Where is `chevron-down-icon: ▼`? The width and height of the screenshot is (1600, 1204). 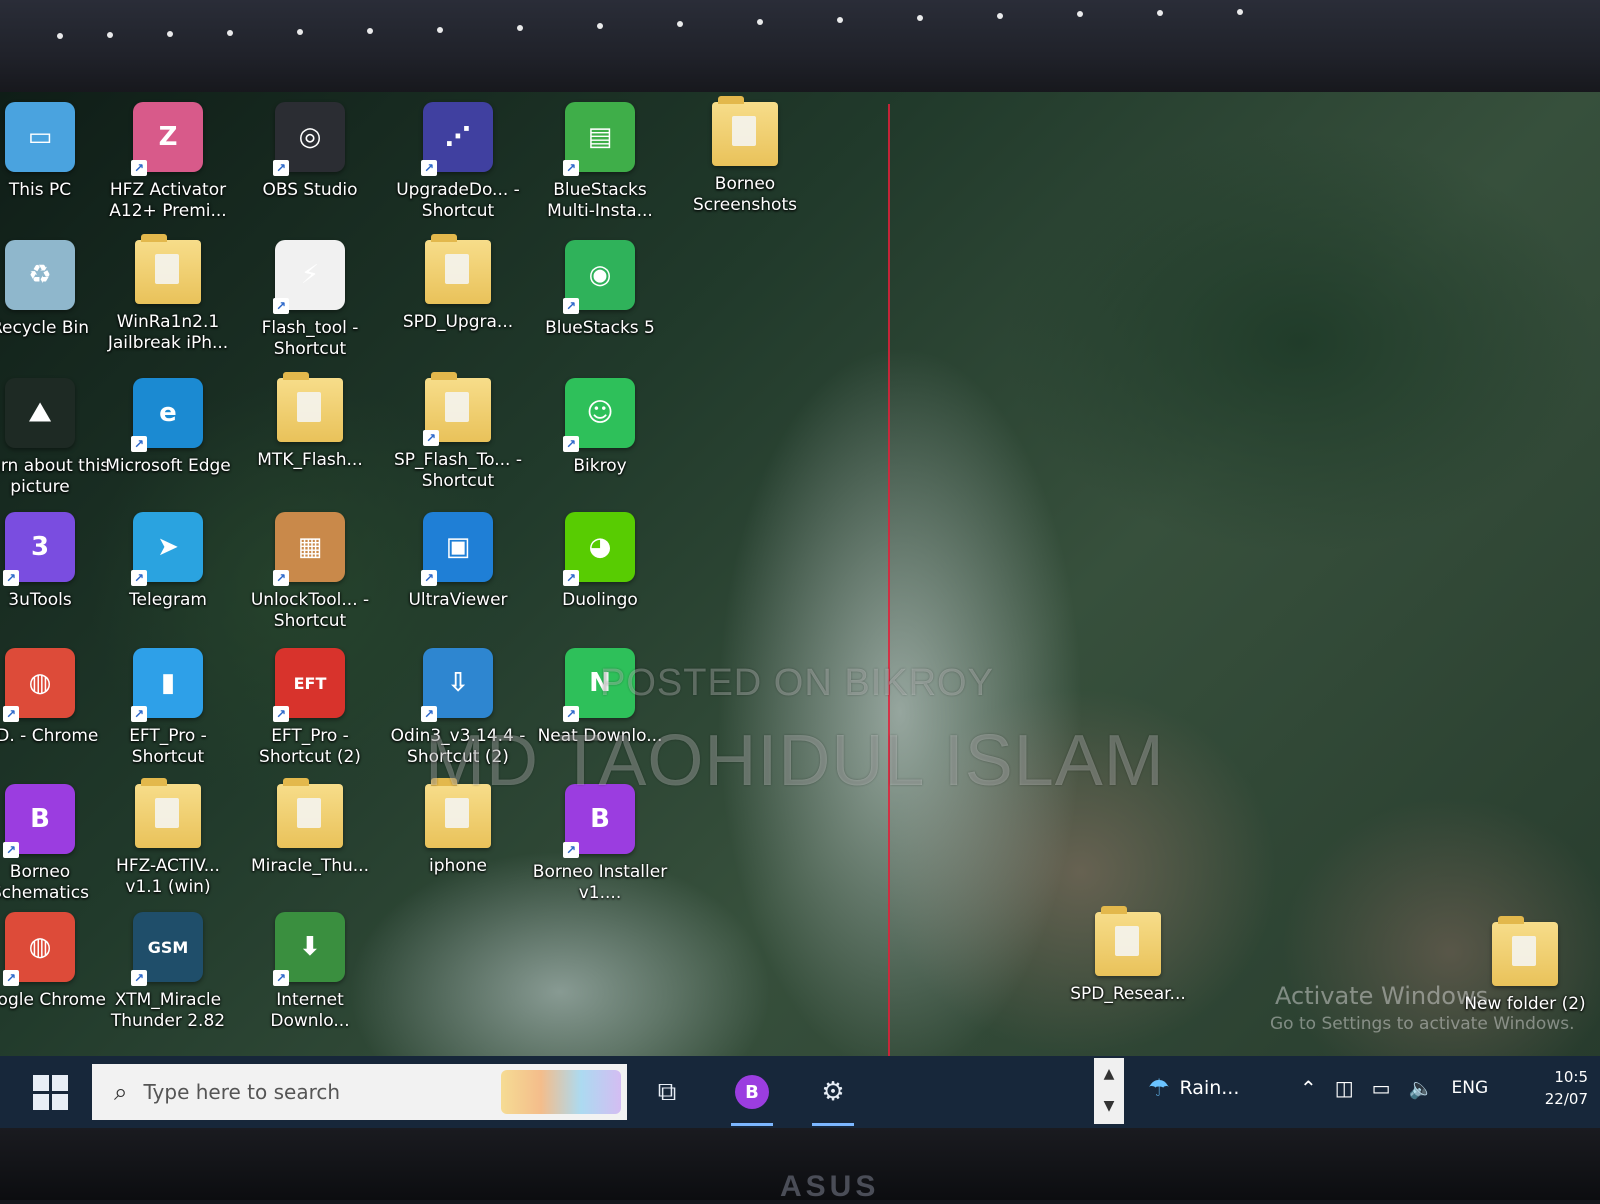
chevron-down-icon: ▼ is located at coordinates (1109, 1106).